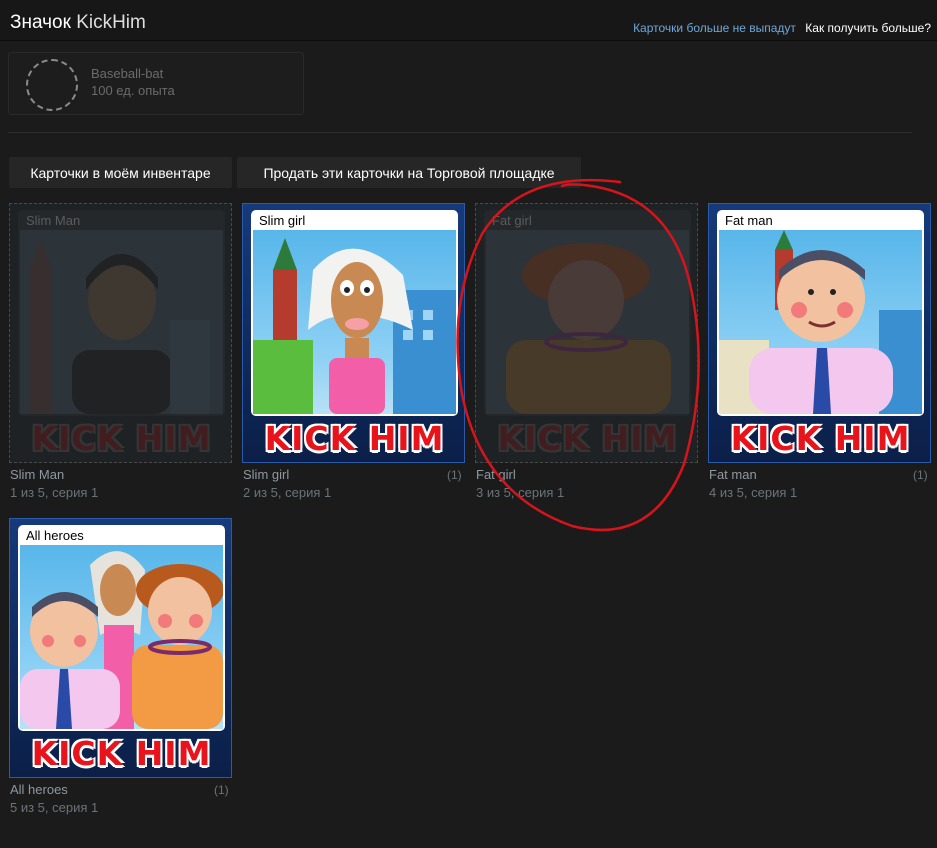  Describe the element at coordinates (868, 28) in the screenshot. I see `how-get-more-link: Как получить больше?` at that location.